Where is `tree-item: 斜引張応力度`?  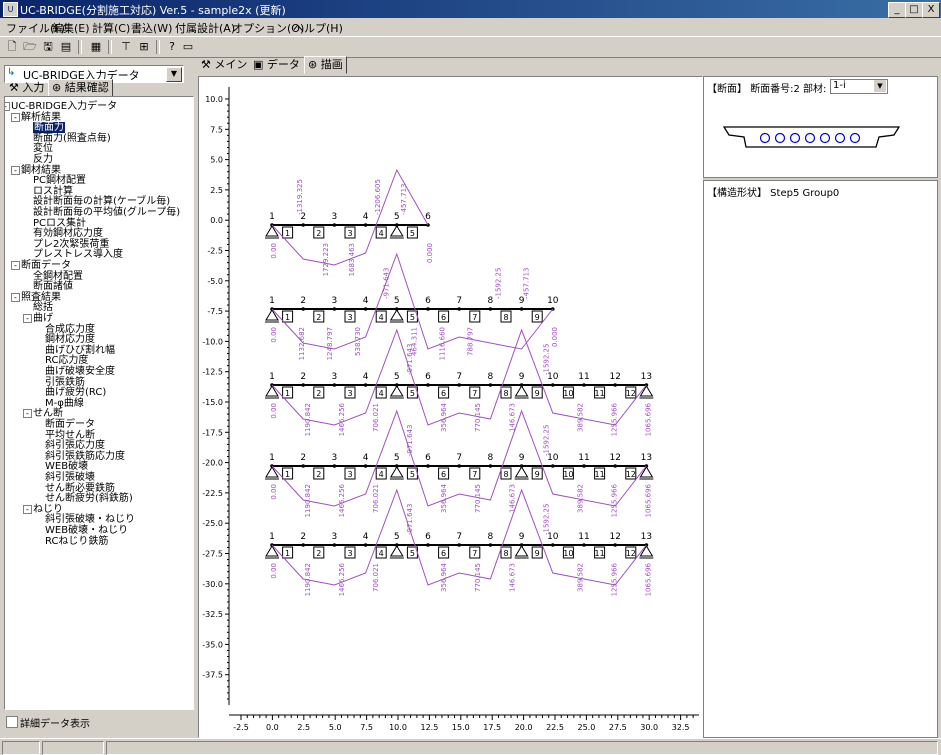 tree-item: 斜引張応力度 is located at coordinates (75, 445).